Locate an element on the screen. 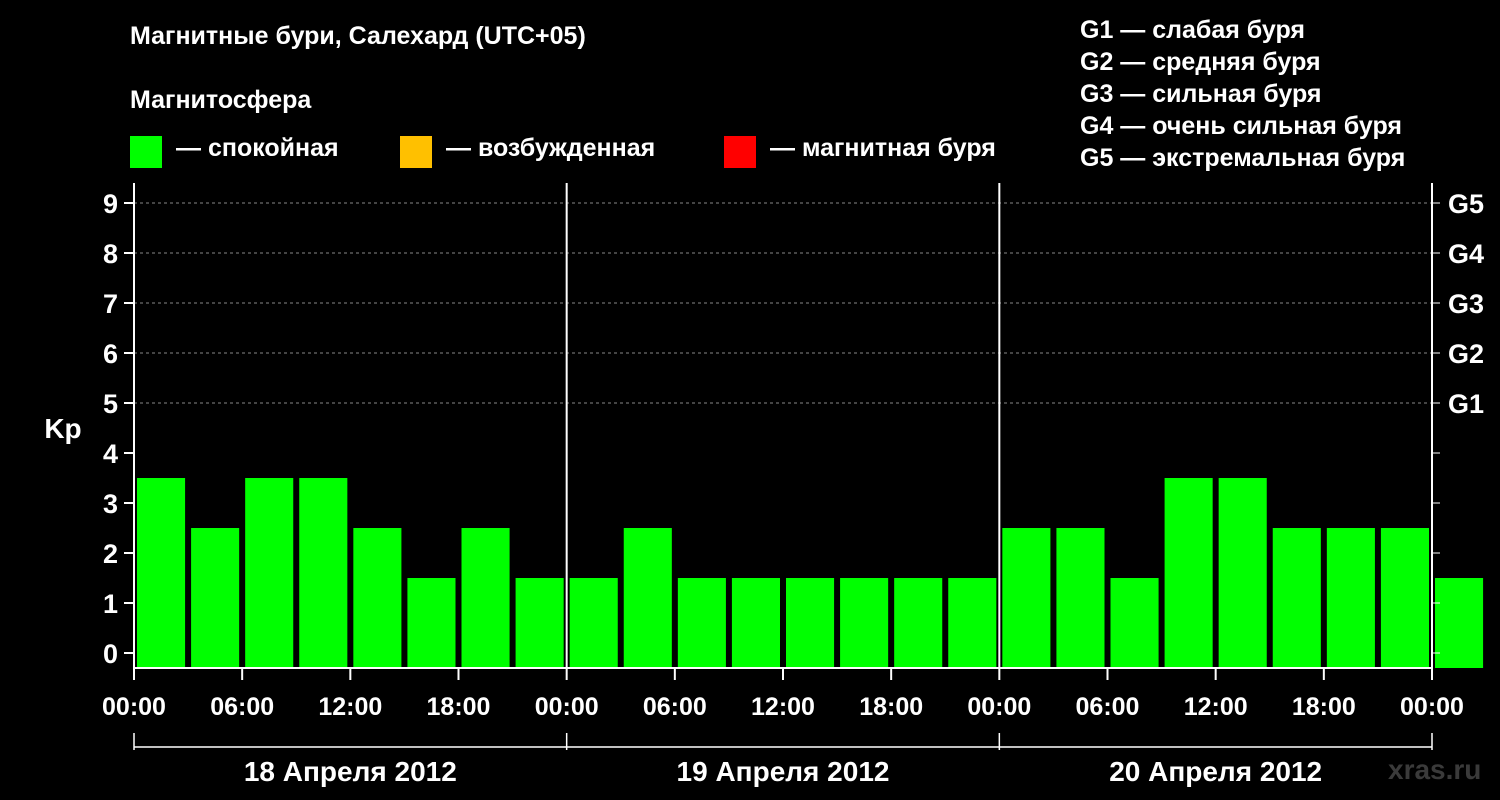 The width and height of the screenshot is (1500, 800). y-tick-label: 0 is located at coordinates (110, 654).